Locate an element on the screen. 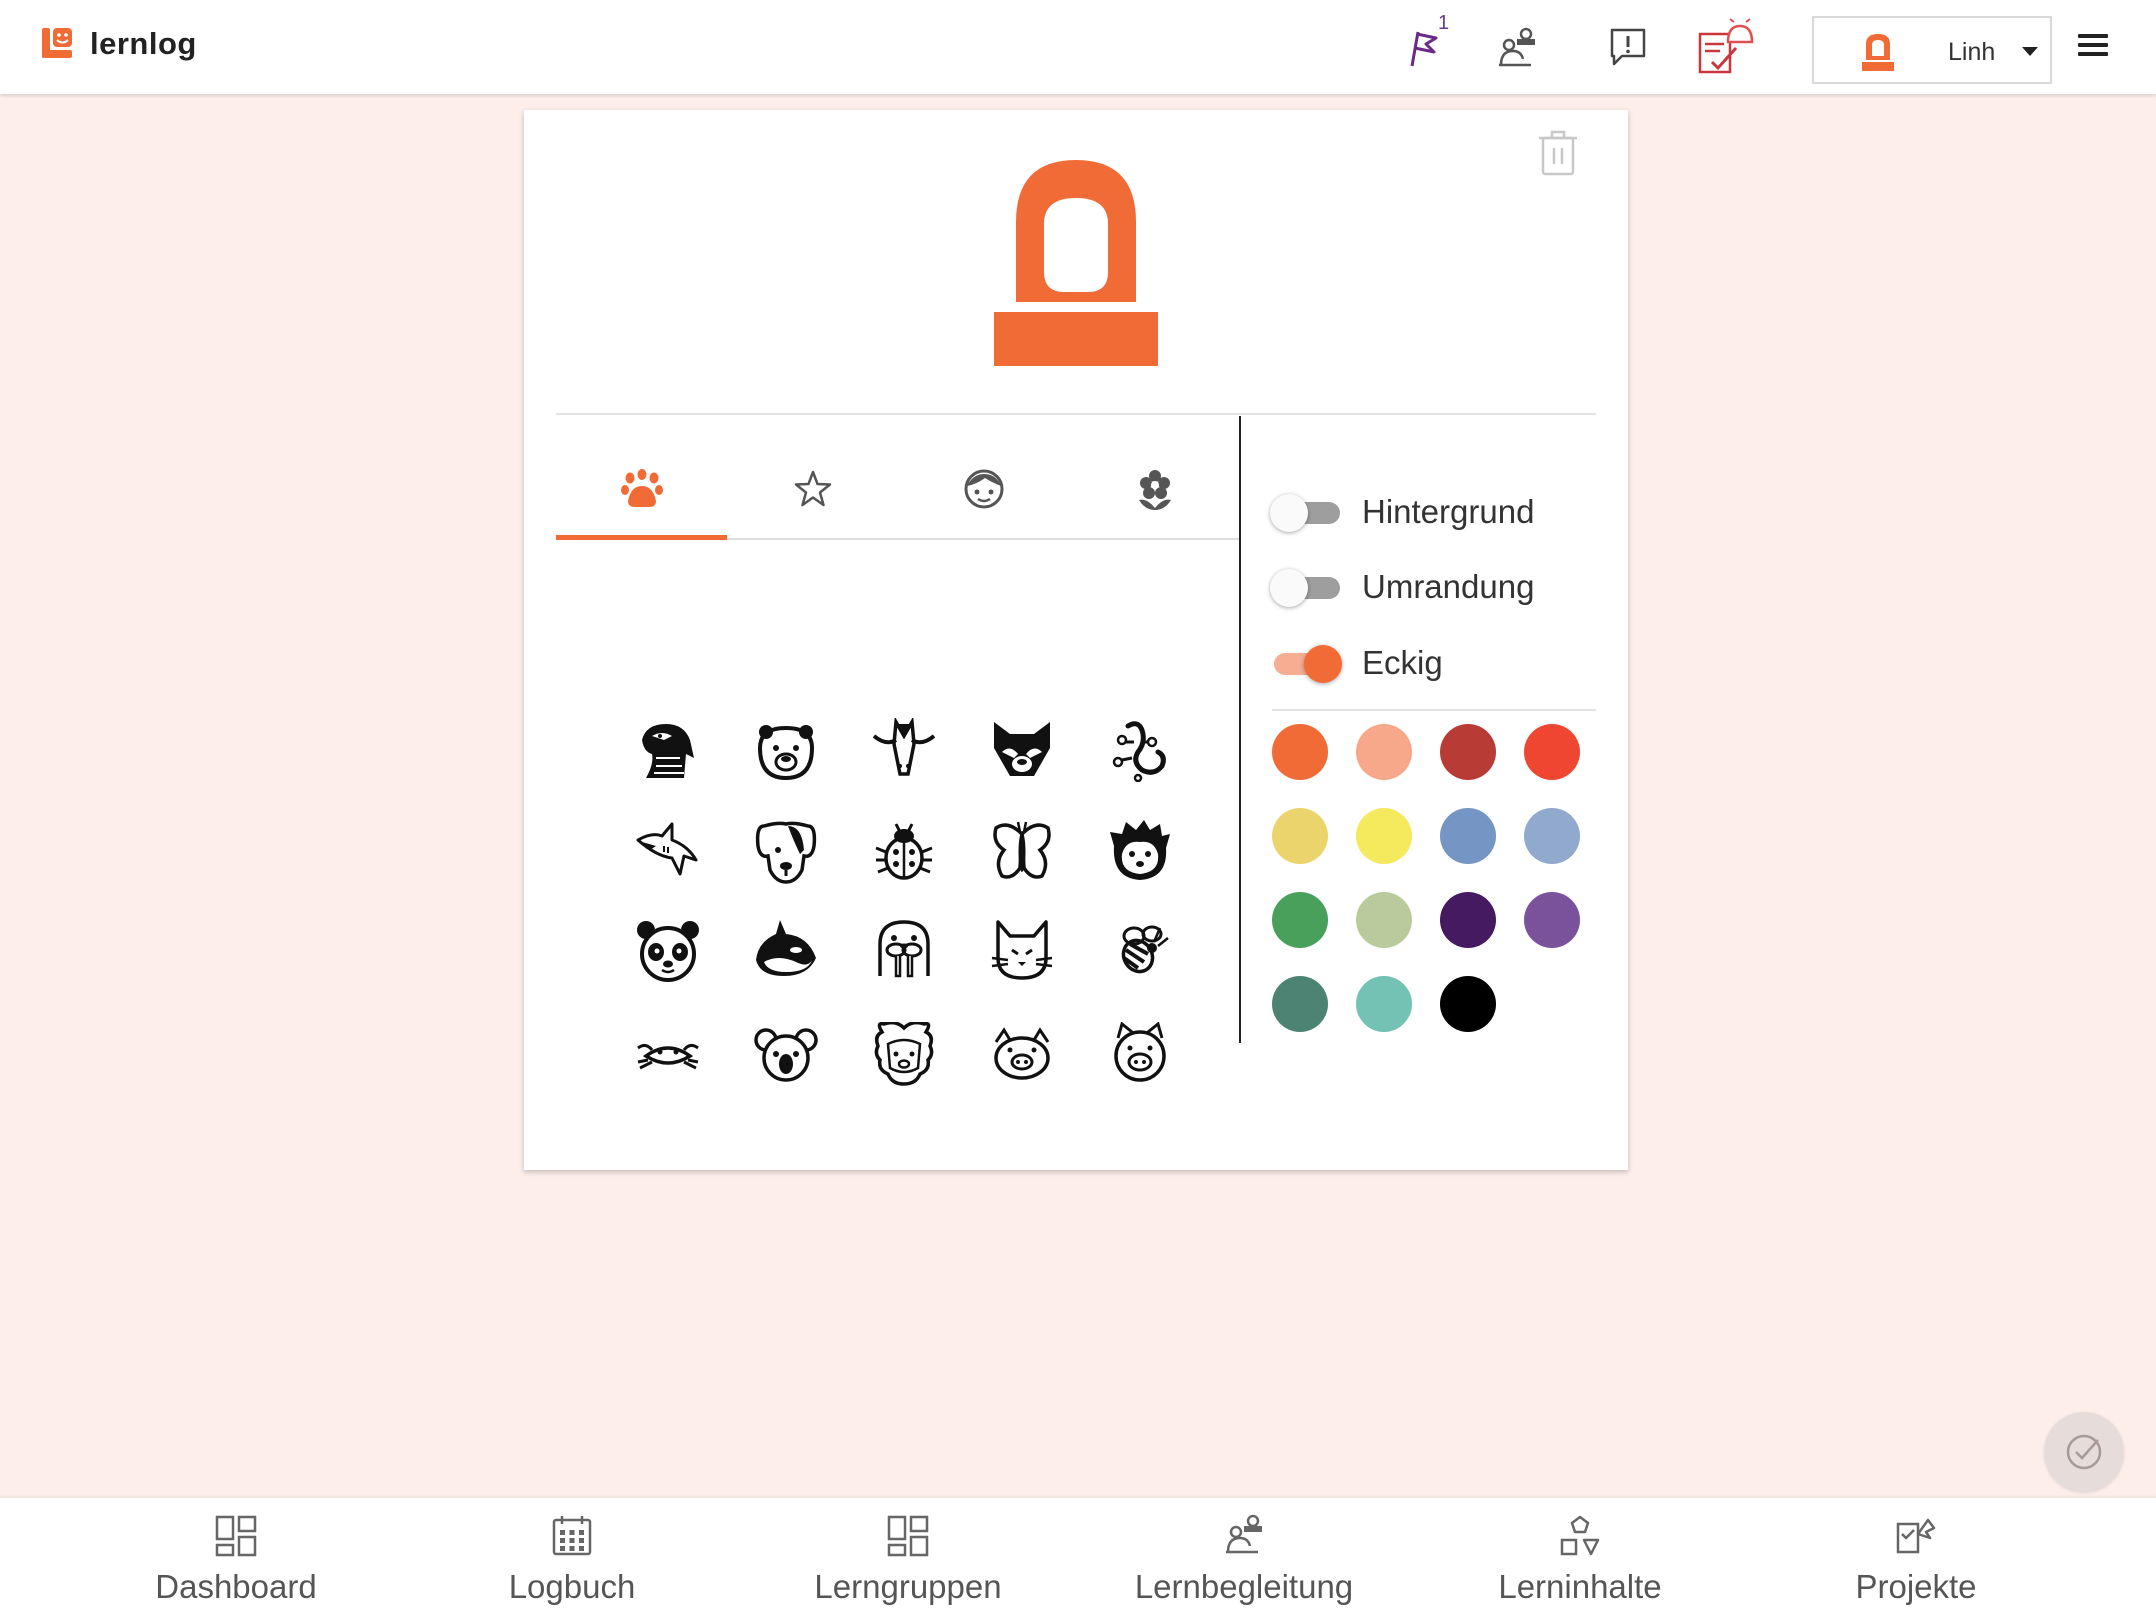  lernlog-logo-icon is located at coordinates (57, 43).